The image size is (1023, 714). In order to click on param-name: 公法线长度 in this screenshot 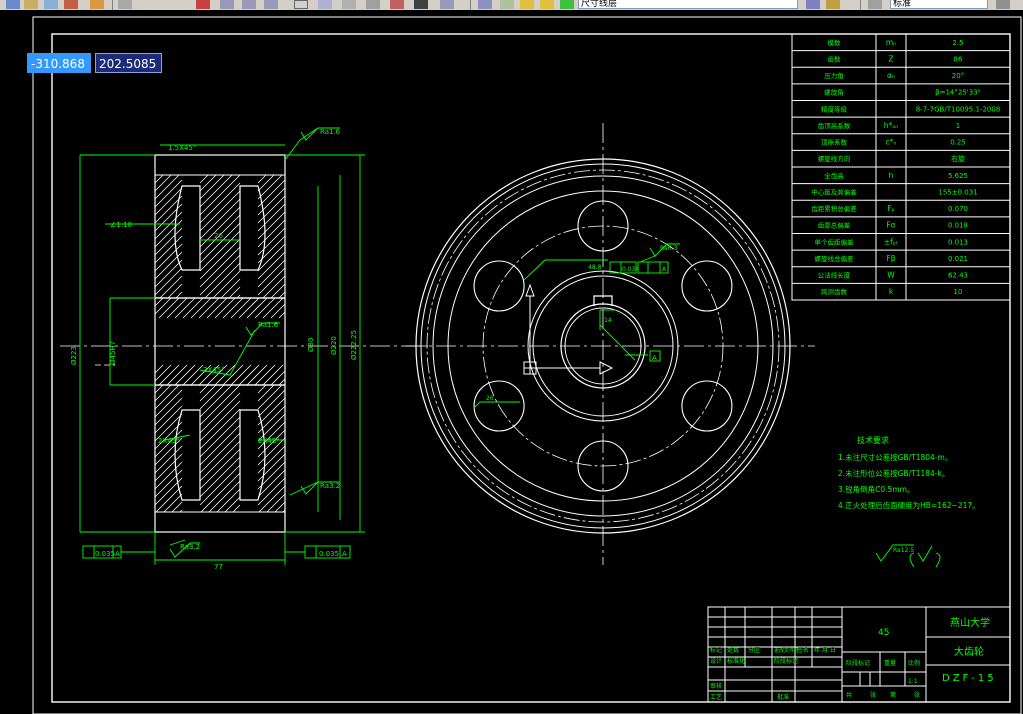, I will do `click(834, 275)`.